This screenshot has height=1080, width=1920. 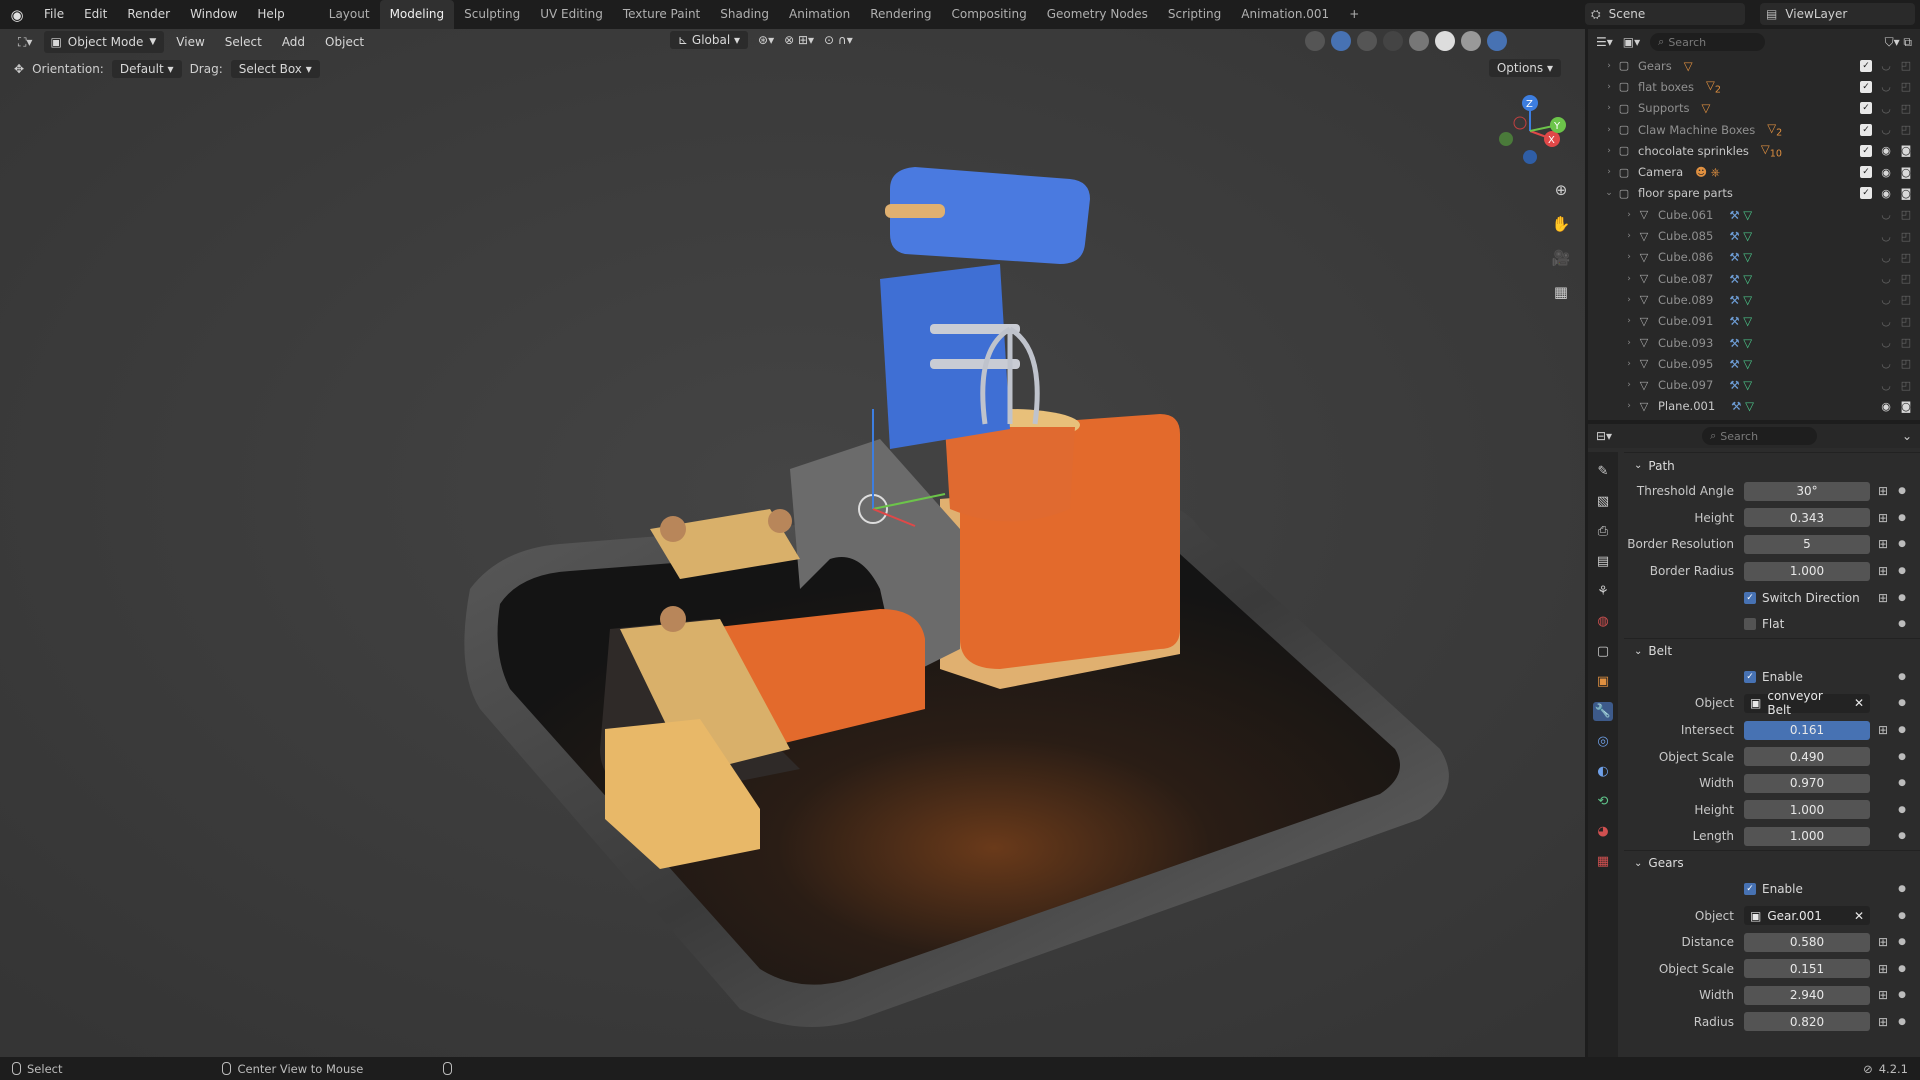 What do you see at coordinates (104, 42) in the screenshot?
I see `object-mode-dropdown: ▣ Object Mode ▼` at bounding box center [104, 42].